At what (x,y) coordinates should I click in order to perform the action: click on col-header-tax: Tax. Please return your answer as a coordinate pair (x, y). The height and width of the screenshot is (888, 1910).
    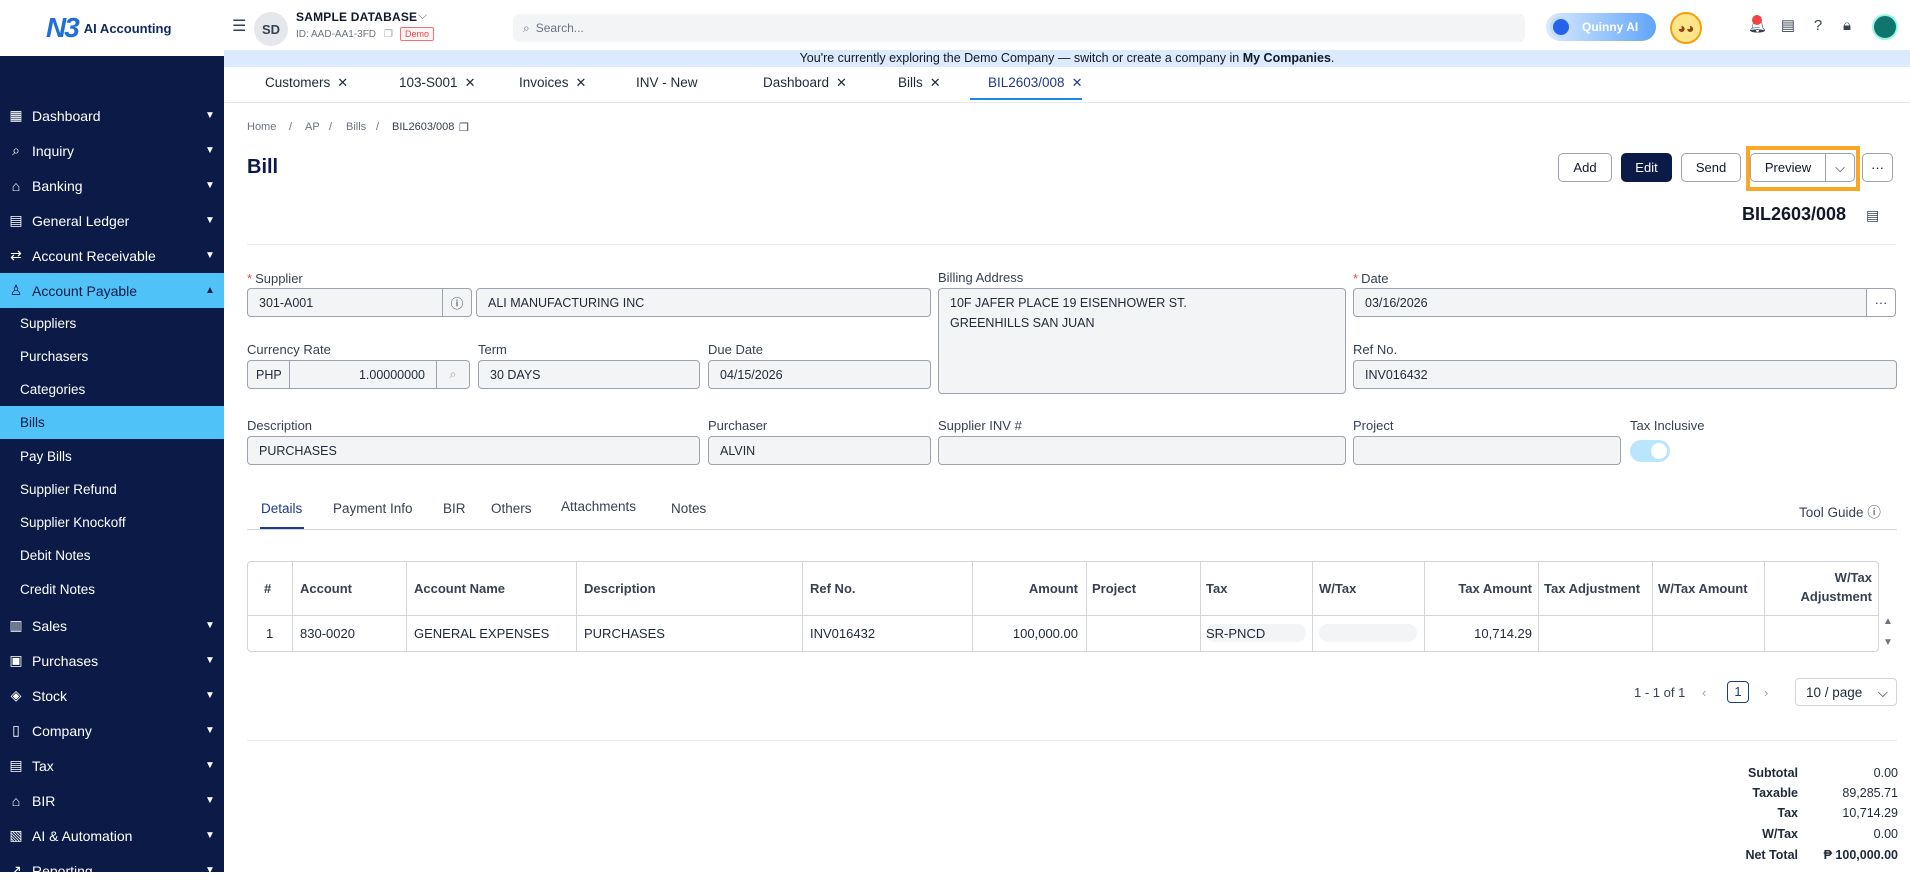
    Looking at the image, I should click on (1216, 588).